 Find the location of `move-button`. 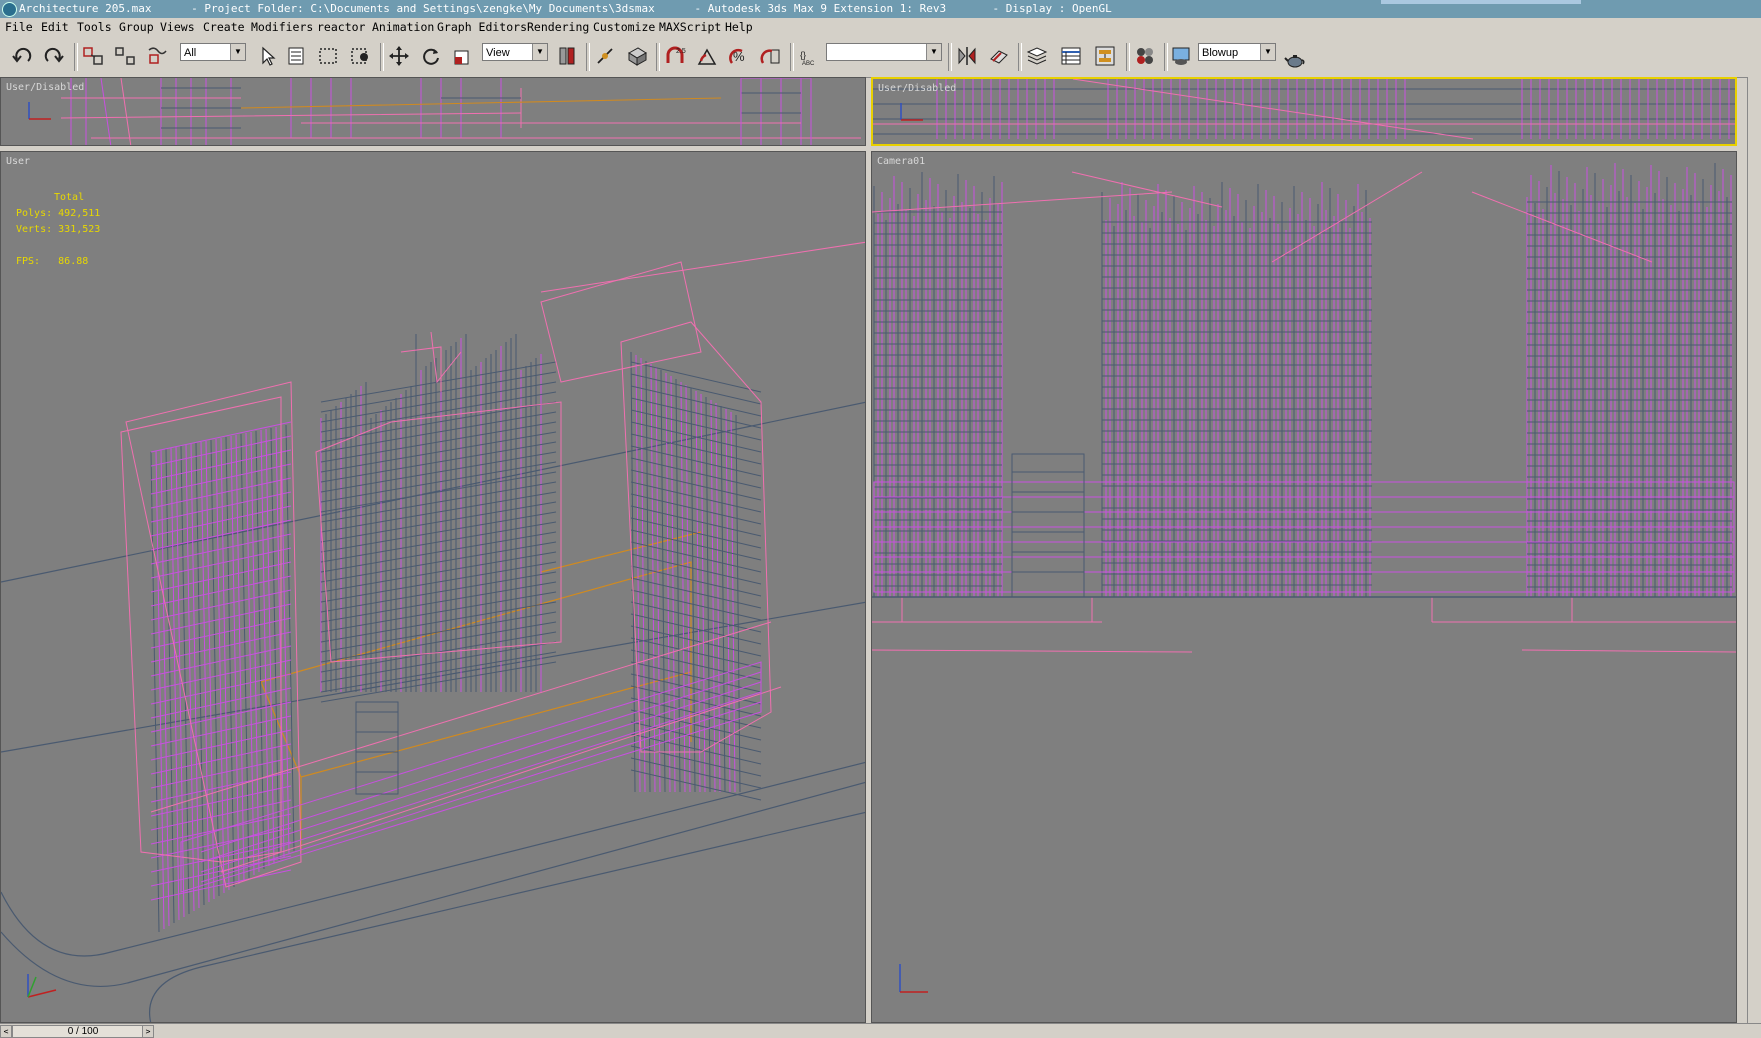

move-button is located at coordinates (399, 56).